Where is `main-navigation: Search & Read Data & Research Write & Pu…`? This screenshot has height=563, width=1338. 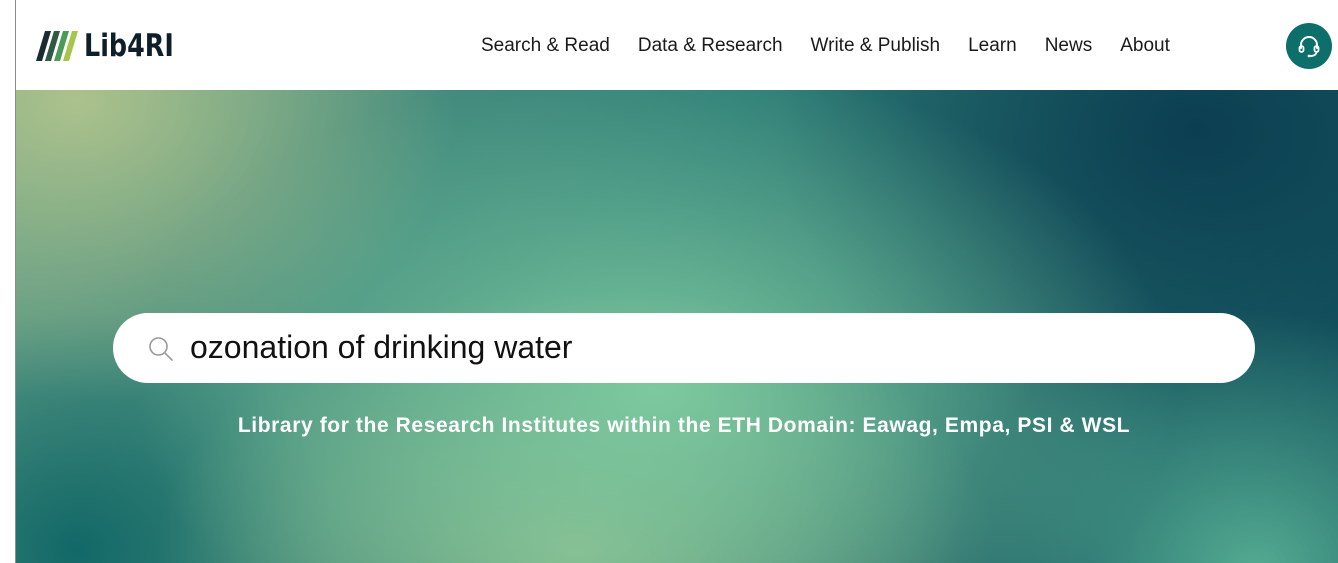
main-navigation: Search & Read Data & Research Write & Pu… is located at coordinates (825, 46).